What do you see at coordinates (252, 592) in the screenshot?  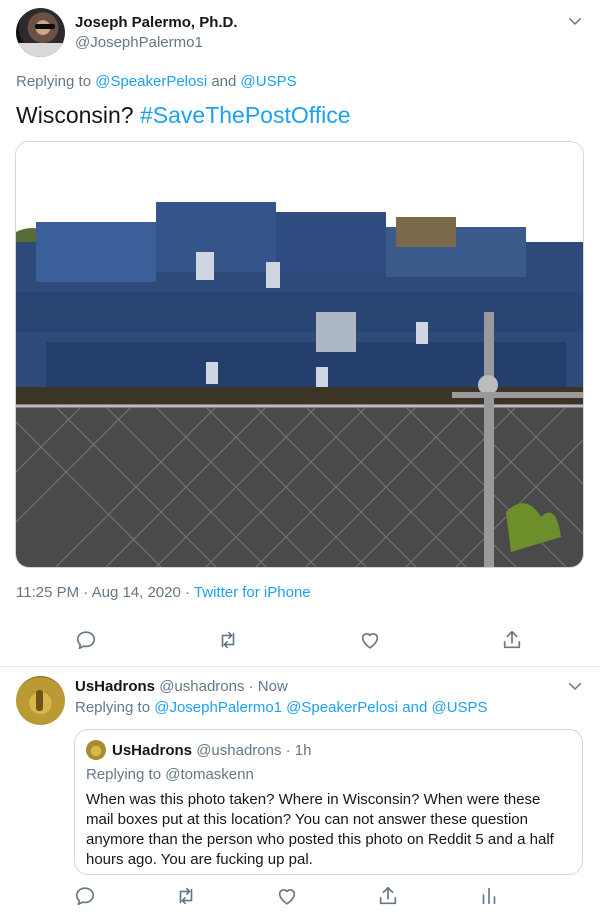 I see `source-link: Twitter for iPhone` at bounding box center [252, 592].